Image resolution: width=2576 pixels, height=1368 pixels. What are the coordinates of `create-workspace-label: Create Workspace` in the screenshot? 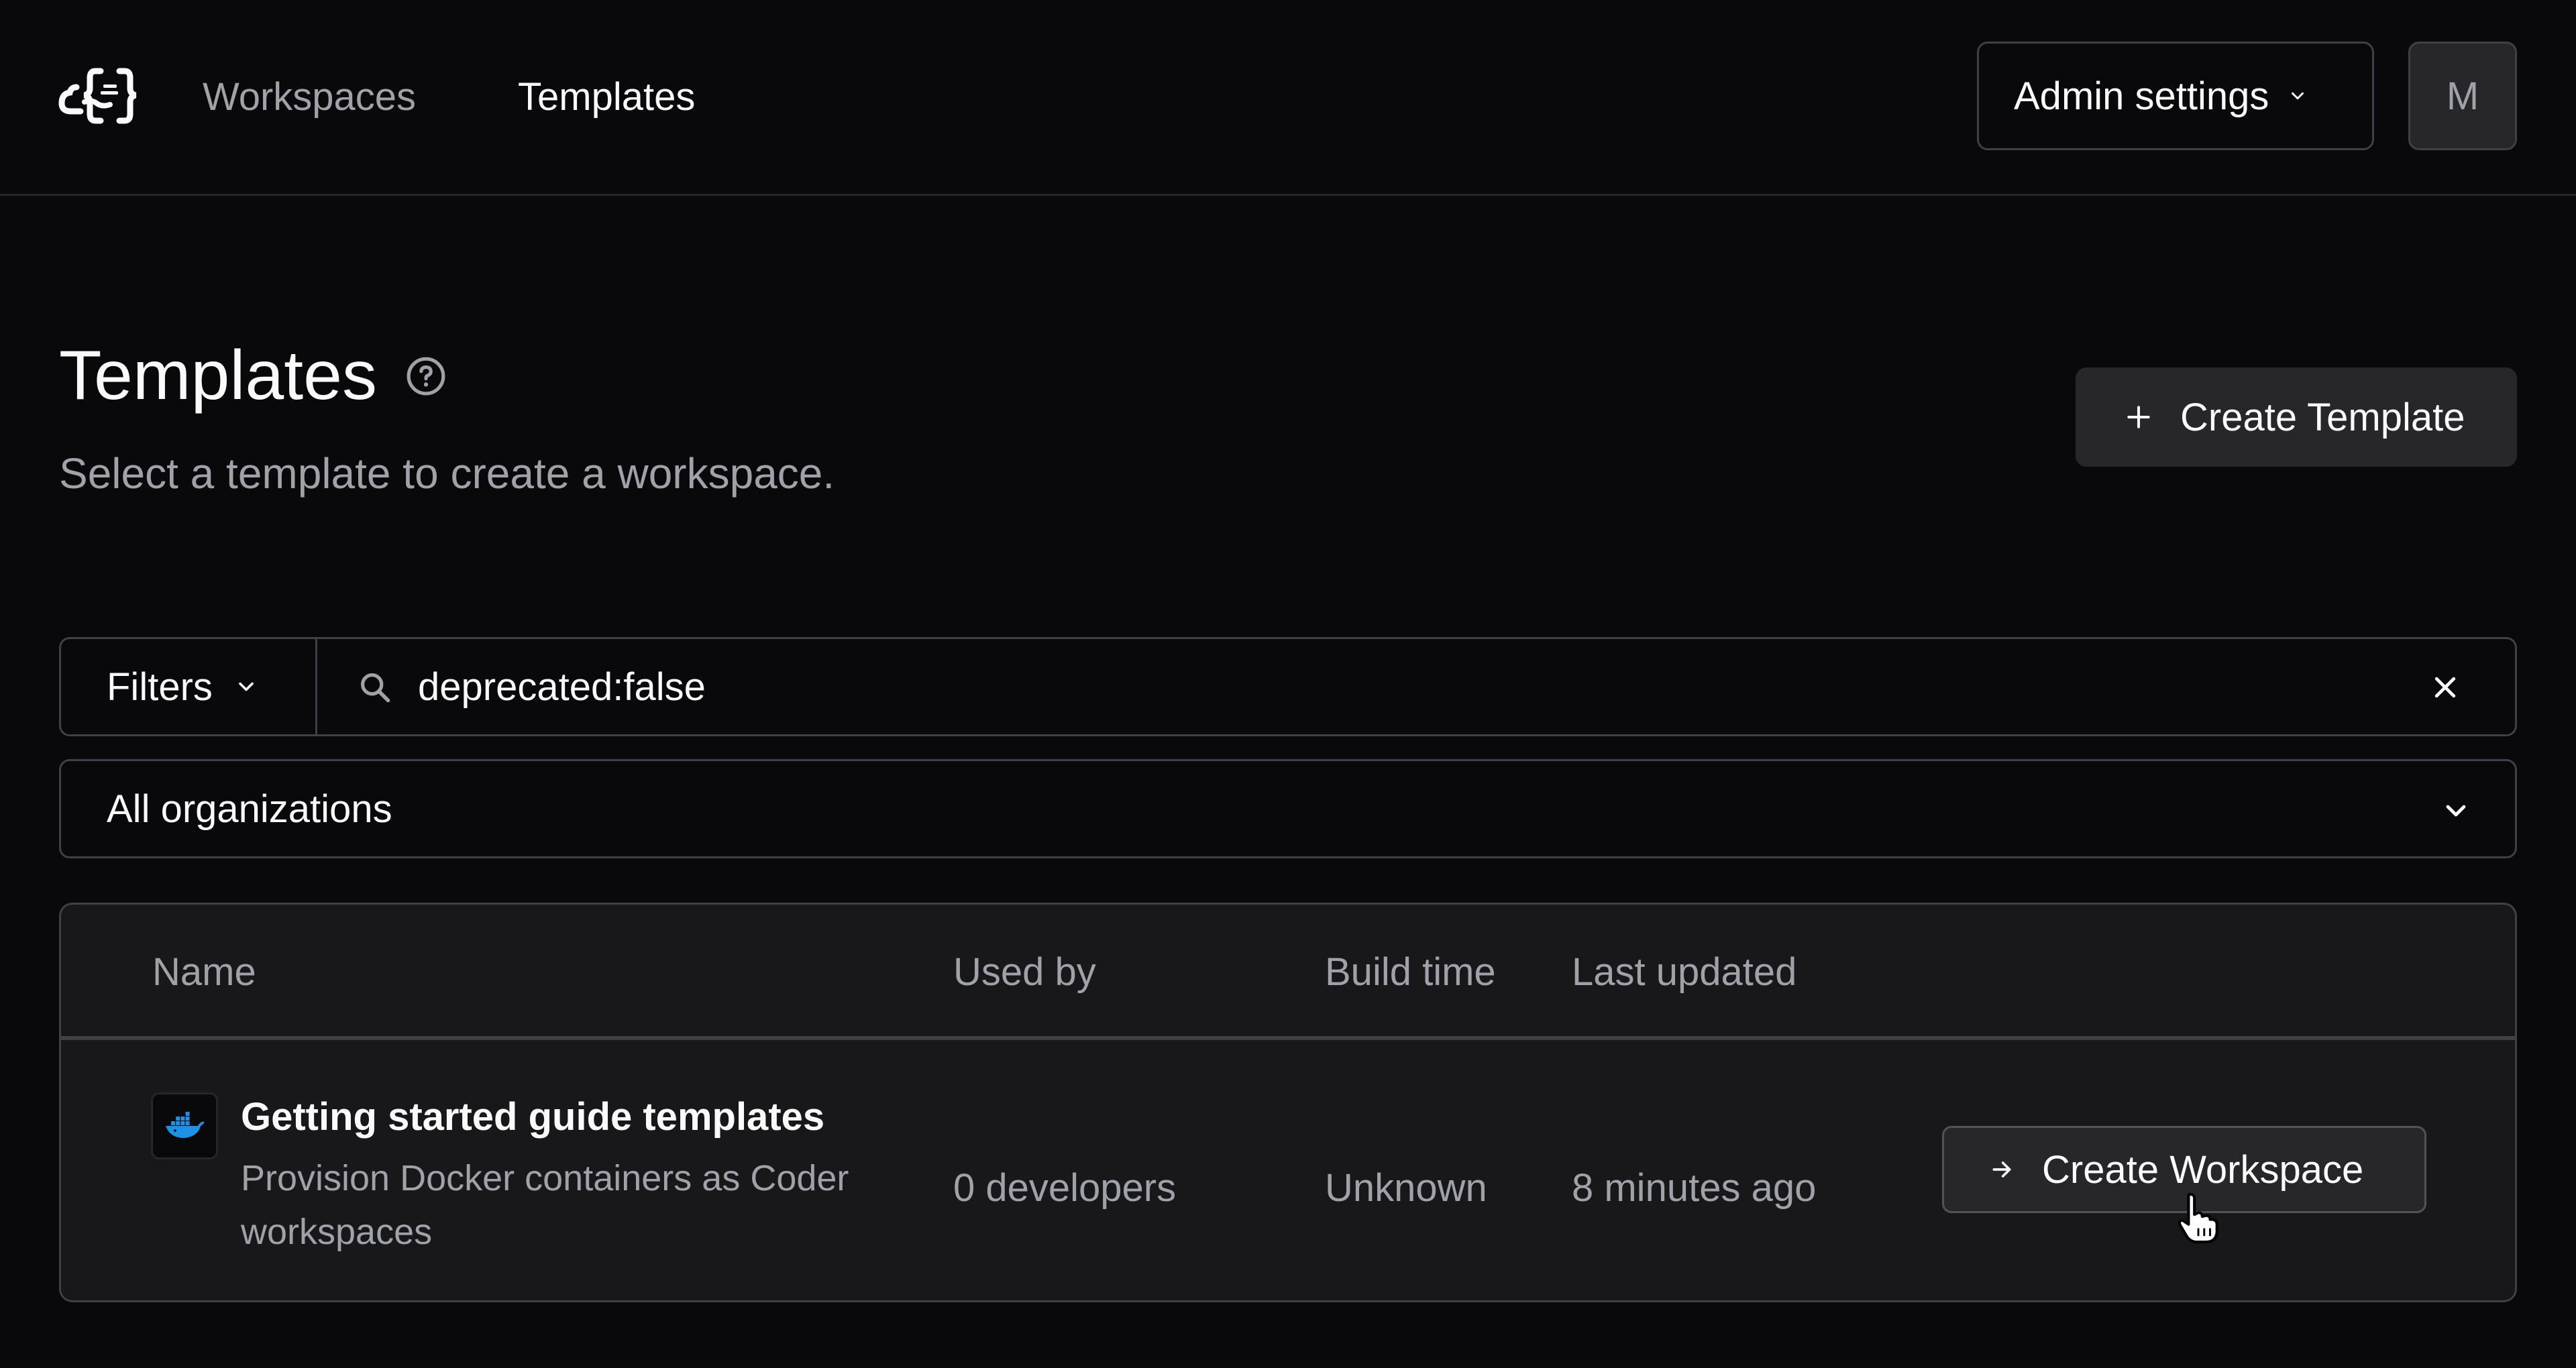 It's located at (2203, 1169).